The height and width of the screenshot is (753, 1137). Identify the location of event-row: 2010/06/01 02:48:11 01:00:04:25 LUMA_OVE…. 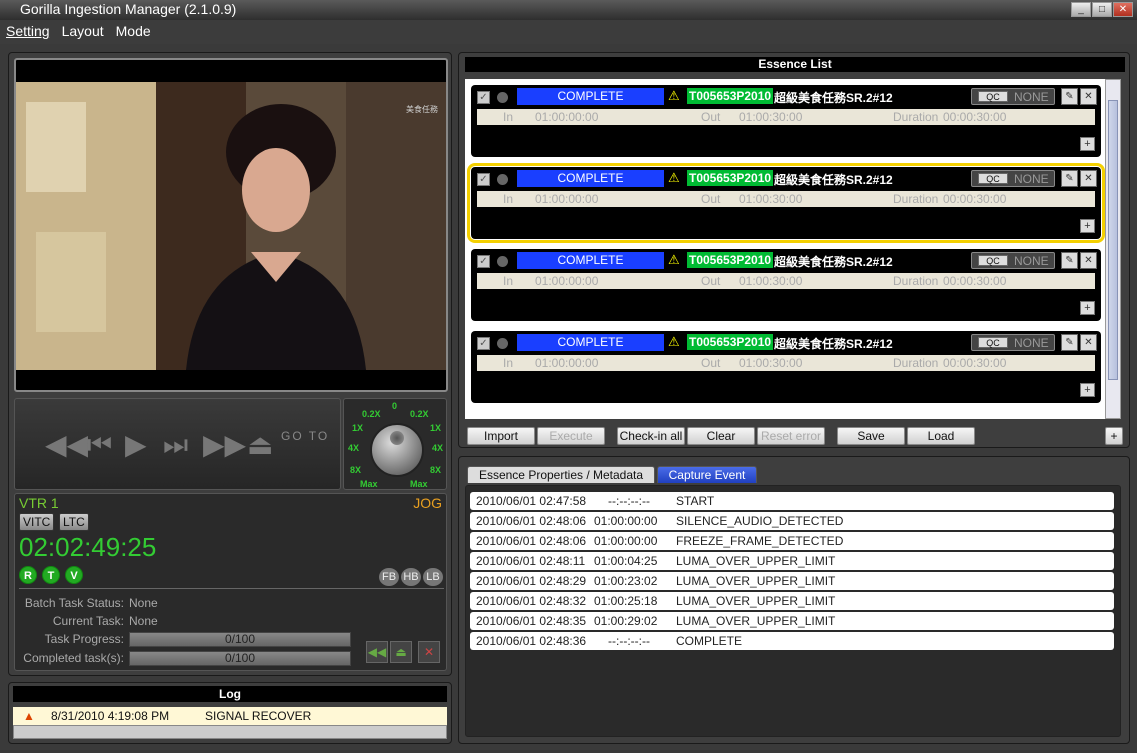
(792, 561).